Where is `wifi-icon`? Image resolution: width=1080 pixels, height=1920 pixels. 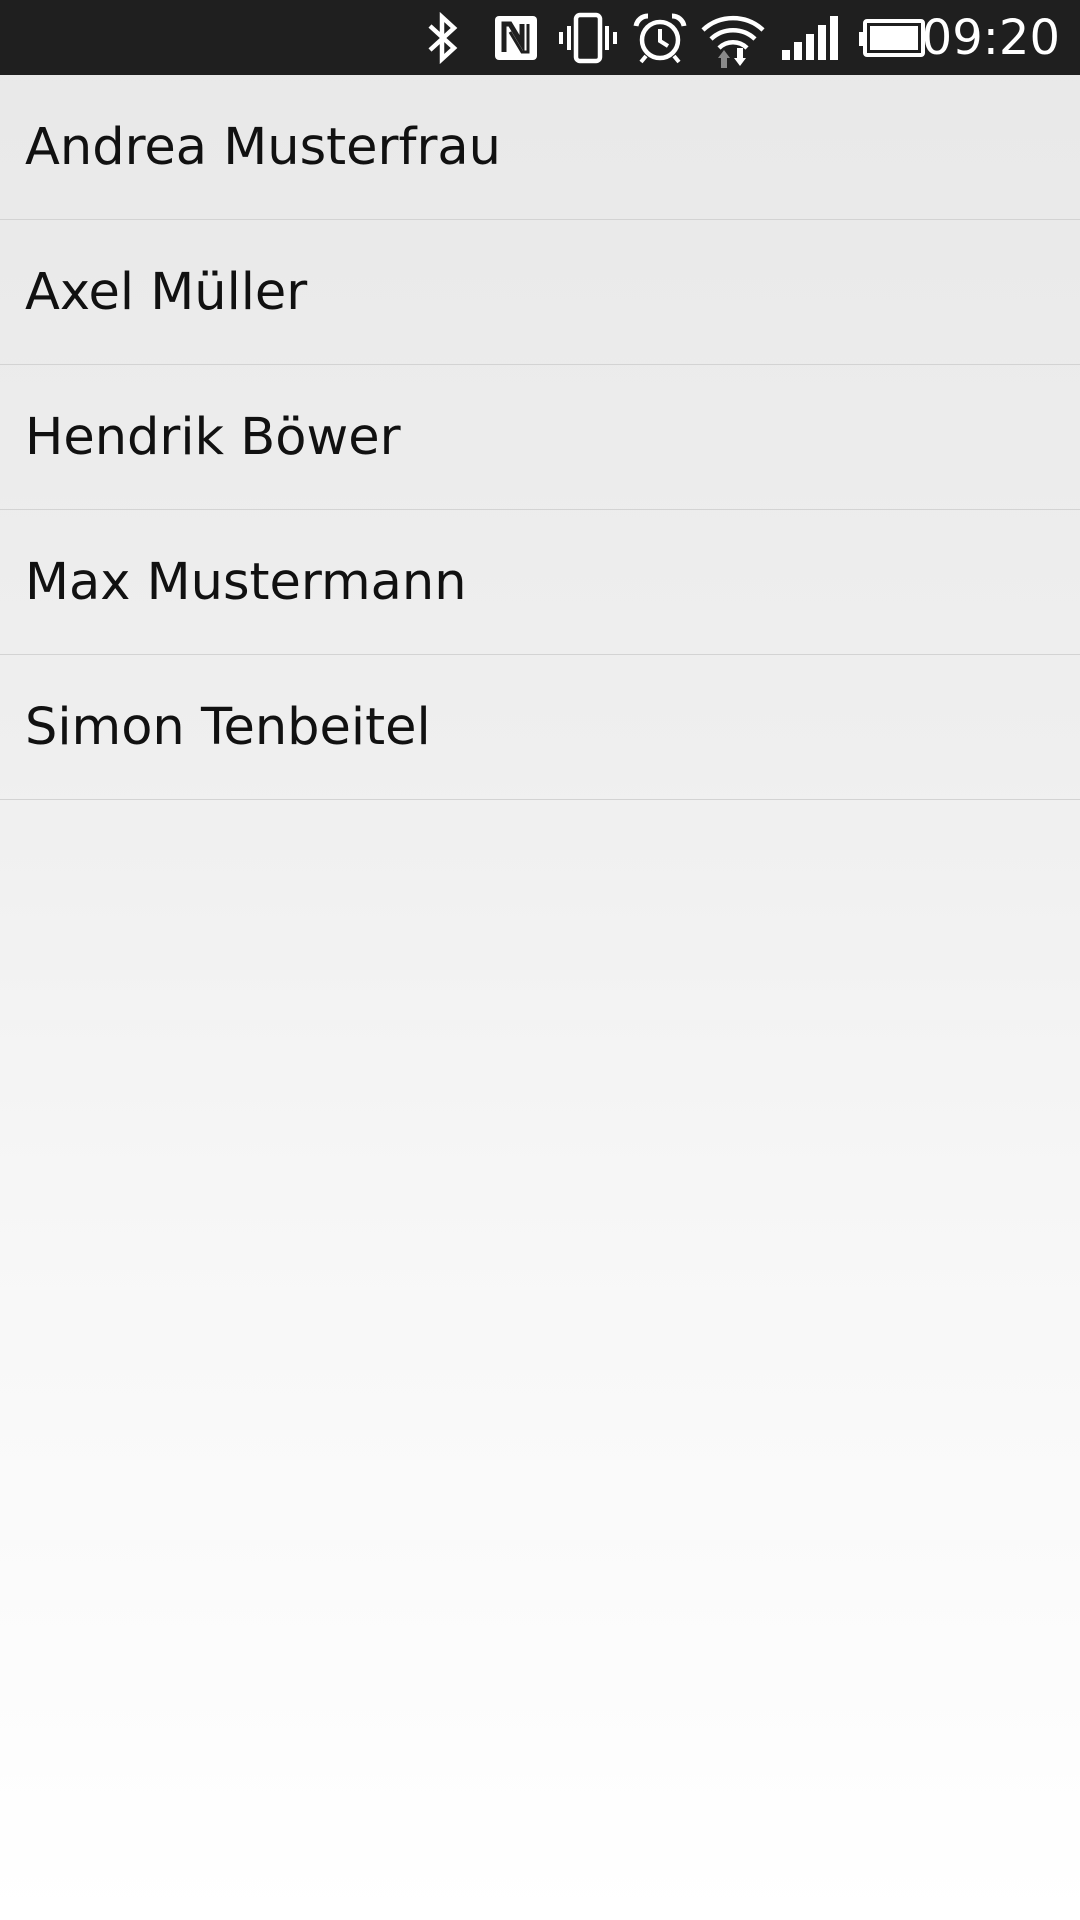 wifi-icon is located at coordinates (733, 40).